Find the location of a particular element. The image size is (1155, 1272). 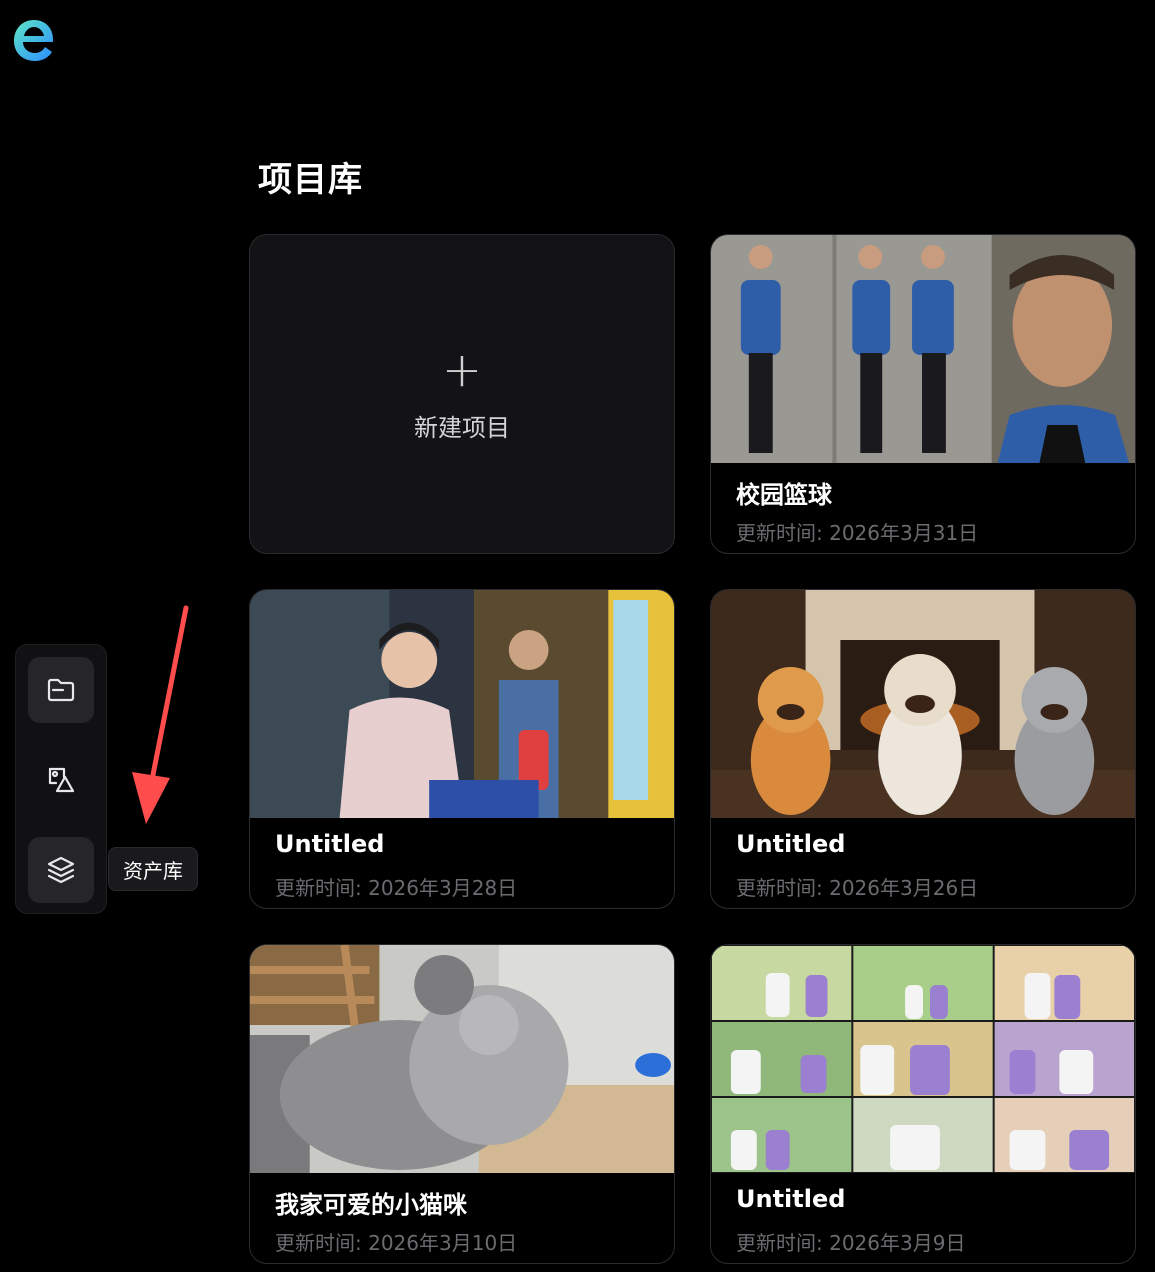

plus-icon: + is located at coordinates (462, 369).